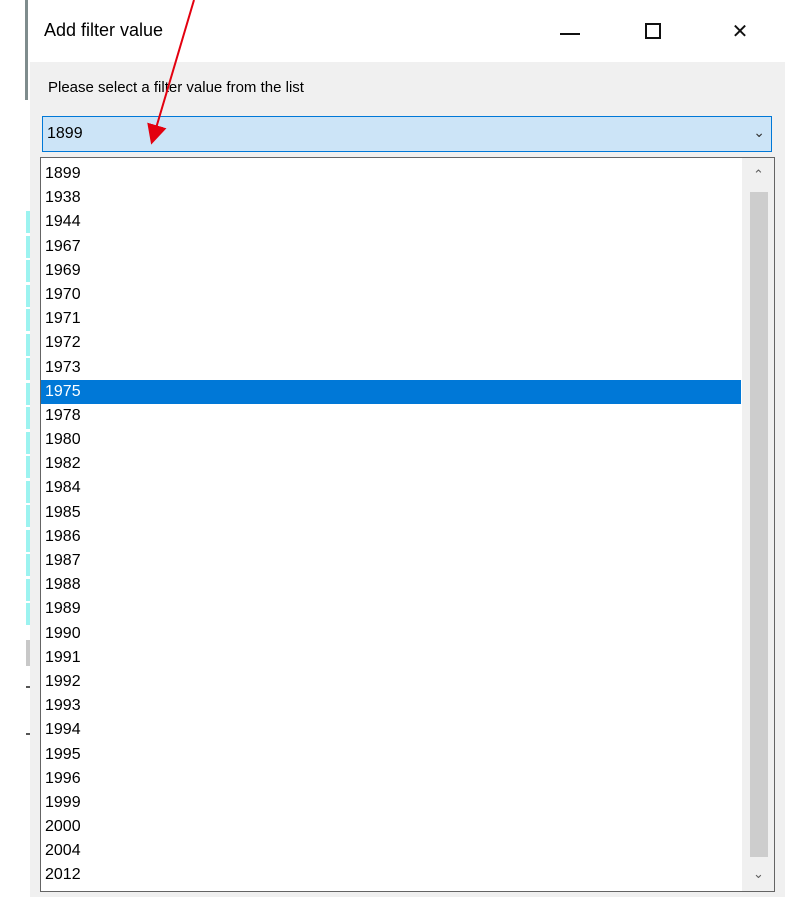 The image size is (785, 897). Describe the element at coordinates (391, 391) in the screenshot. I see `list-item: 1975` at that location.